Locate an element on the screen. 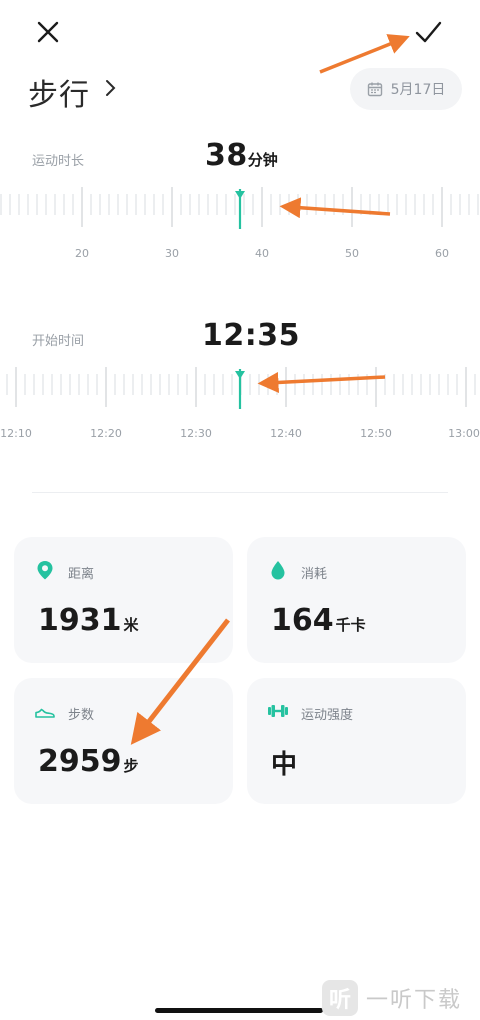  start-time-ruler-slider: 12:10 12:20 12:30 12:40 12:50 13:00 is located at coordinates (240, 402).